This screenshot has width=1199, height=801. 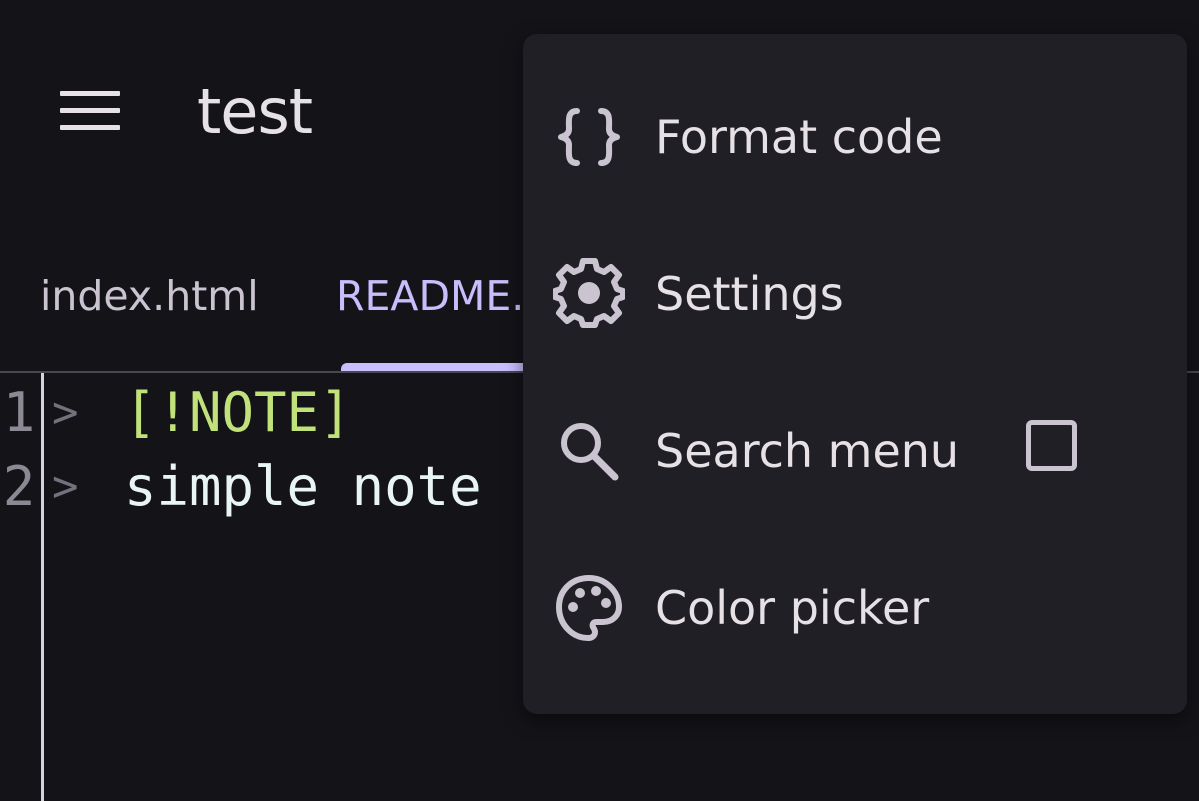 I want to click on page-title: test, so click(x=255, y=111).